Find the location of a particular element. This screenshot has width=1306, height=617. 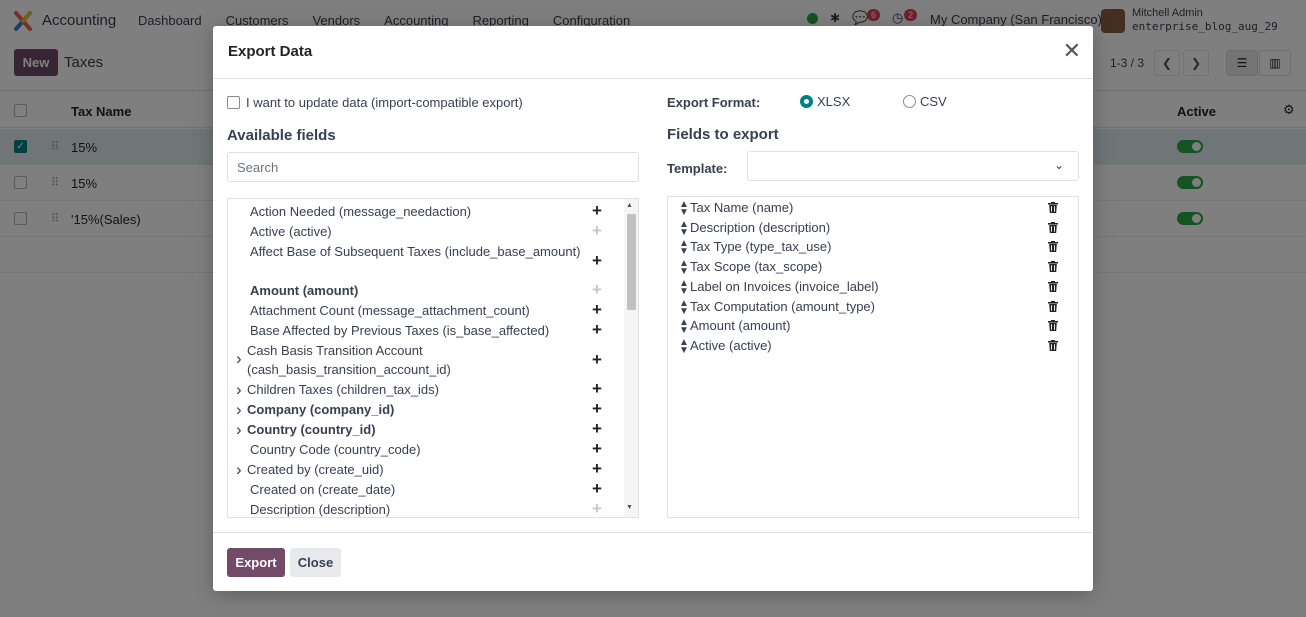

dialog-header: Export Data ✕ is located at coordinates (653, 52).